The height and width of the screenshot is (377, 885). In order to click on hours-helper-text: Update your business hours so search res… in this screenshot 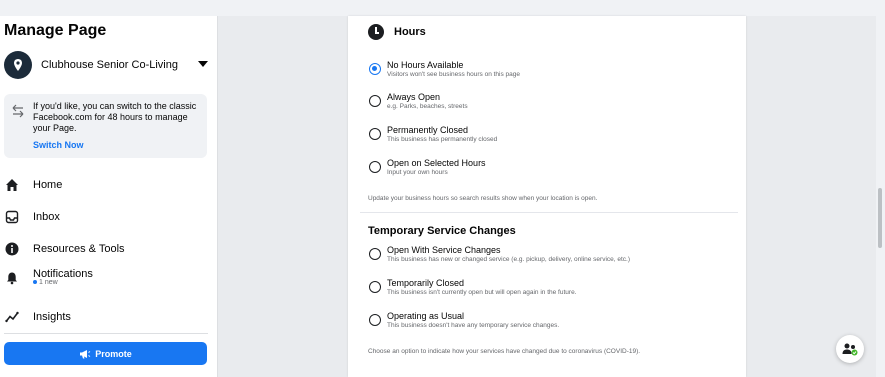, I will do `click(483, 198)`.